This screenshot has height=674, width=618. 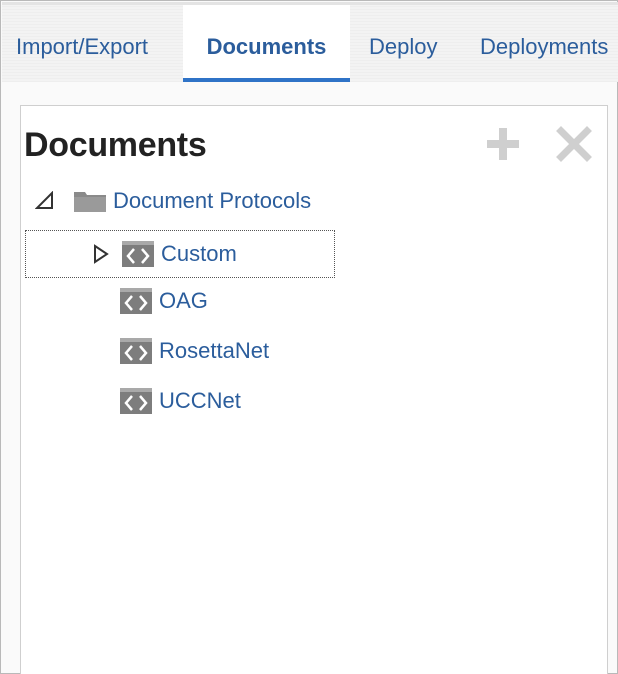 I want to click on tree-node-label: RosettaNet, so click(x=214, y=350).